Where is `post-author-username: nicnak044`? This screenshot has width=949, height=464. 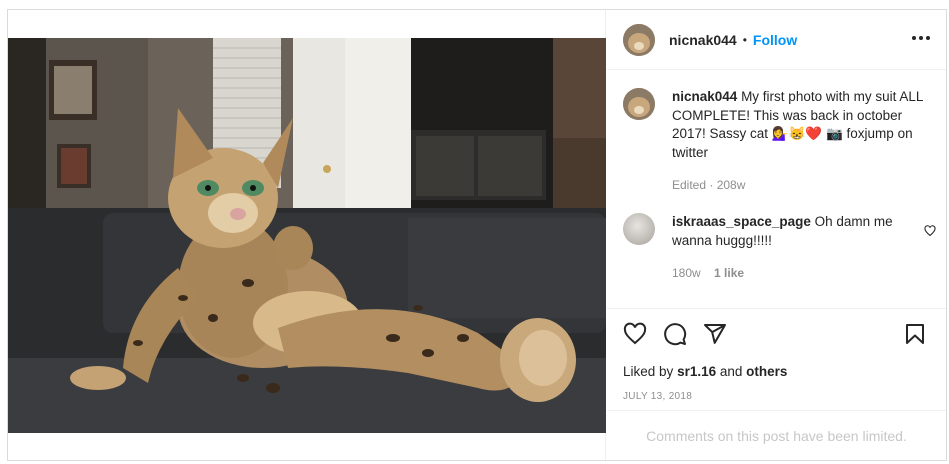
post-author-username: nicnak044 is located at coordinates (703, 40).